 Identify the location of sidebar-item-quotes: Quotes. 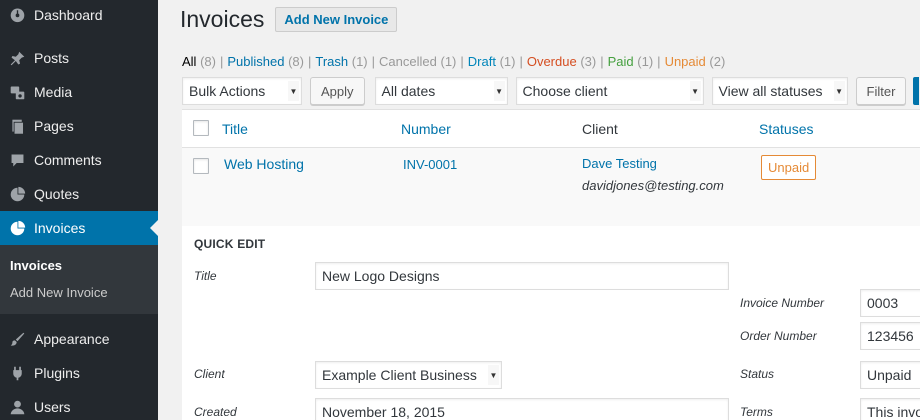
(79, 194).